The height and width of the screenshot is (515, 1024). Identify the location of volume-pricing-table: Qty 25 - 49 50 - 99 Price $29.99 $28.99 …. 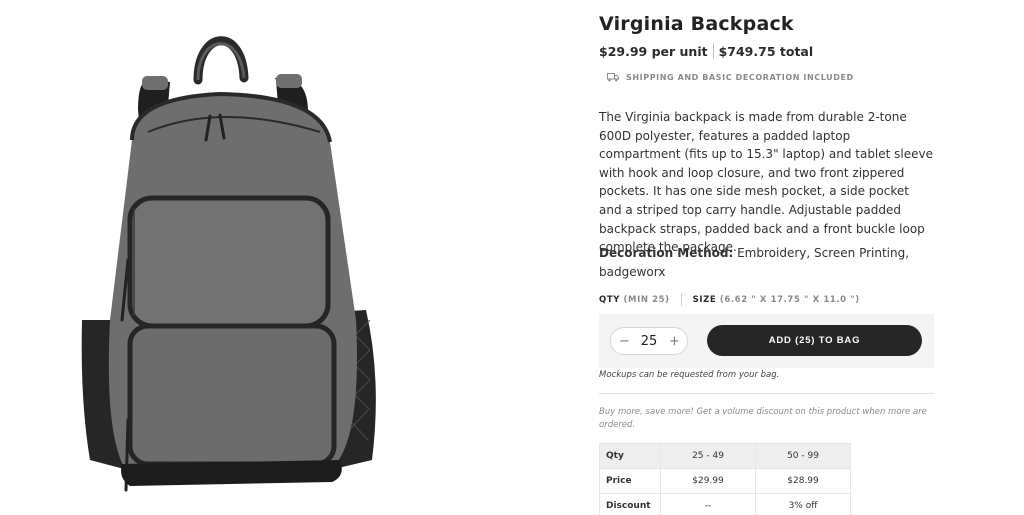
(725, 479).